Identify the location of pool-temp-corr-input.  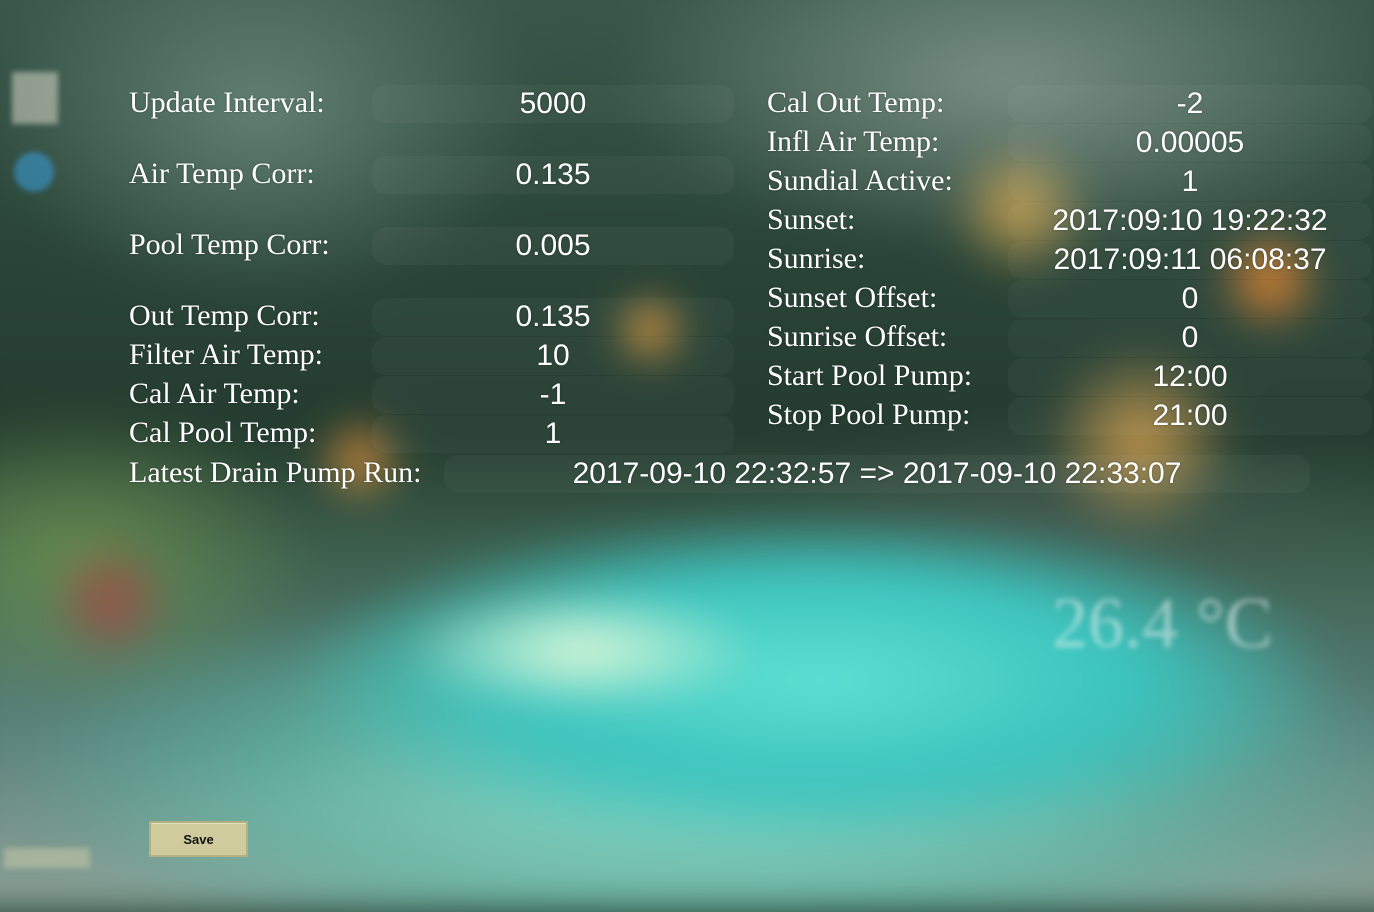
(553, 246).